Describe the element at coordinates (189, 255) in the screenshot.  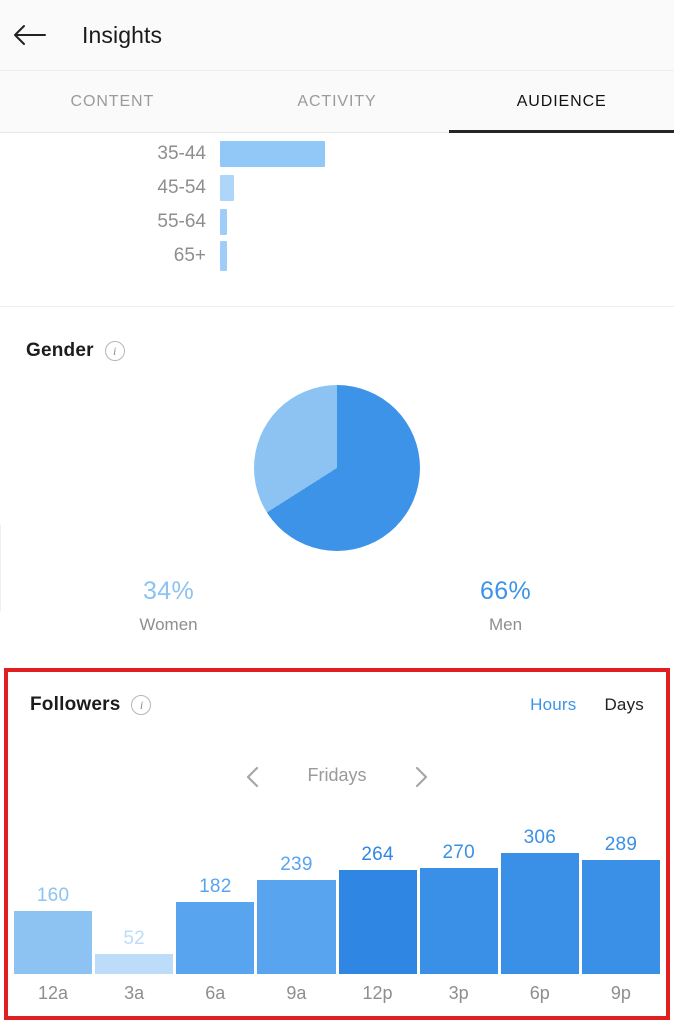
I see `age-label: 65+` at that location.